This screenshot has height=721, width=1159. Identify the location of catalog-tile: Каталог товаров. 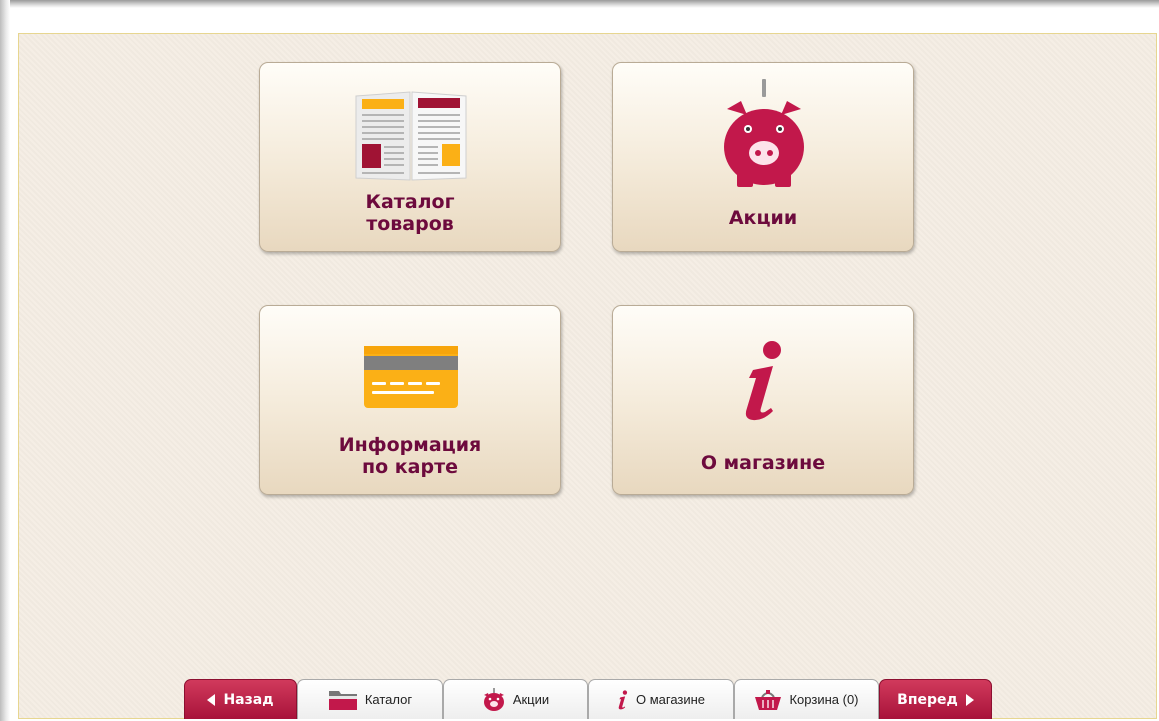
(410, 157).